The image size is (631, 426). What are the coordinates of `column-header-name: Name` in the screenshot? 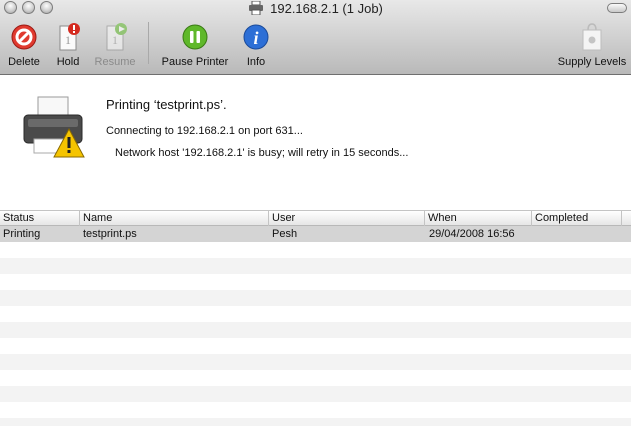 It's located at (174, 218).